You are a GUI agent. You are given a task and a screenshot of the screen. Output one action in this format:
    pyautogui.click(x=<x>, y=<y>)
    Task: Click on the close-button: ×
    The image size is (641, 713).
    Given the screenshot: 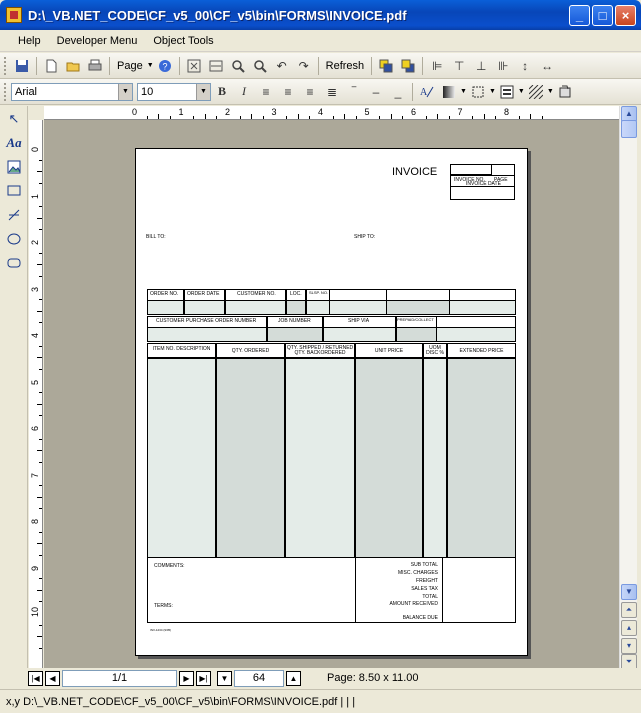 What is the action you would take?
    pyautogui.click(x=625, y=15)
    